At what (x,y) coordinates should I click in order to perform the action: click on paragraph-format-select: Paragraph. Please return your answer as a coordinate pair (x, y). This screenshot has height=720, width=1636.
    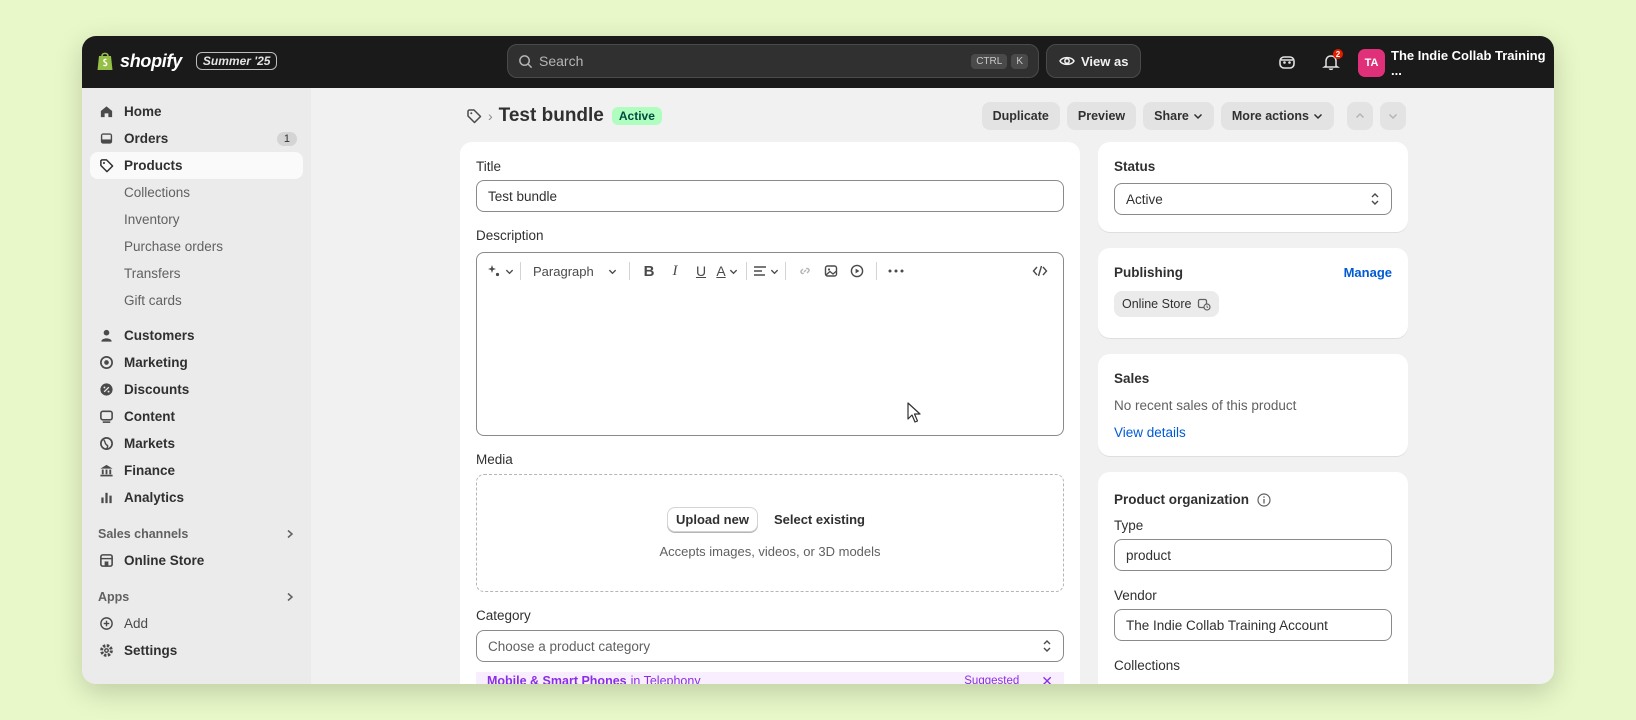
    Looking at the image, I should click on (575, 271).